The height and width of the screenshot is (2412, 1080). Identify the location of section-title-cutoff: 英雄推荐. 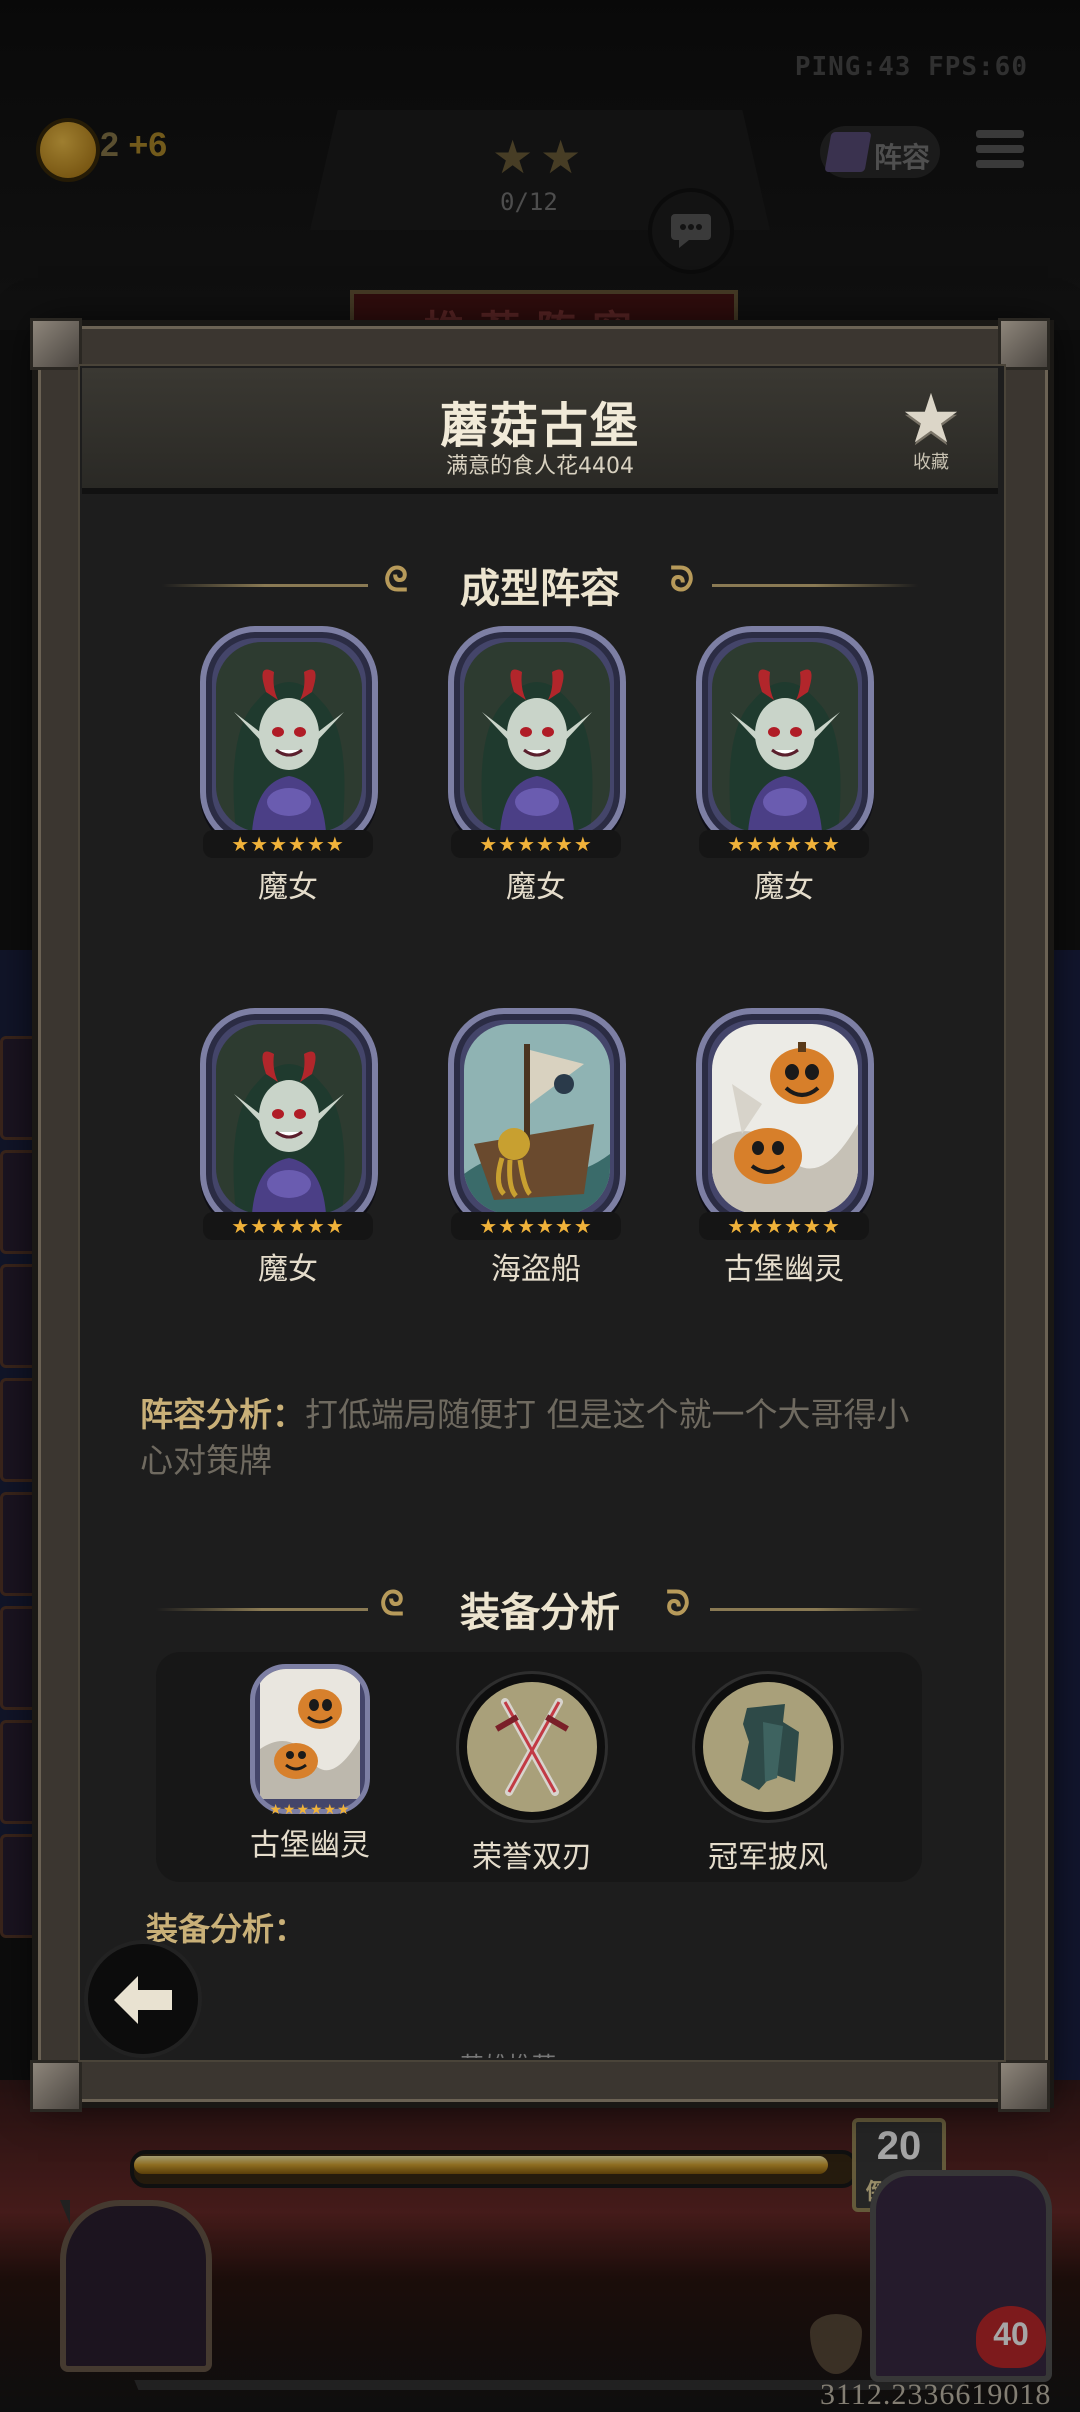
(540, 2052).